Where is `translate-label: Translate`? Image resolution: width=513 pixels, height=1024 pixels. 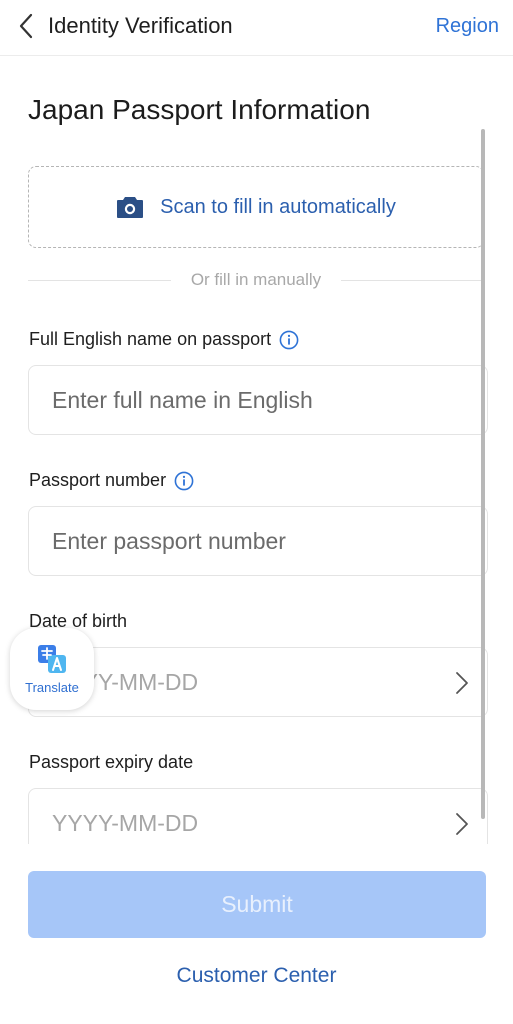 translate-label: Translate is located at coordinates (52, 687).